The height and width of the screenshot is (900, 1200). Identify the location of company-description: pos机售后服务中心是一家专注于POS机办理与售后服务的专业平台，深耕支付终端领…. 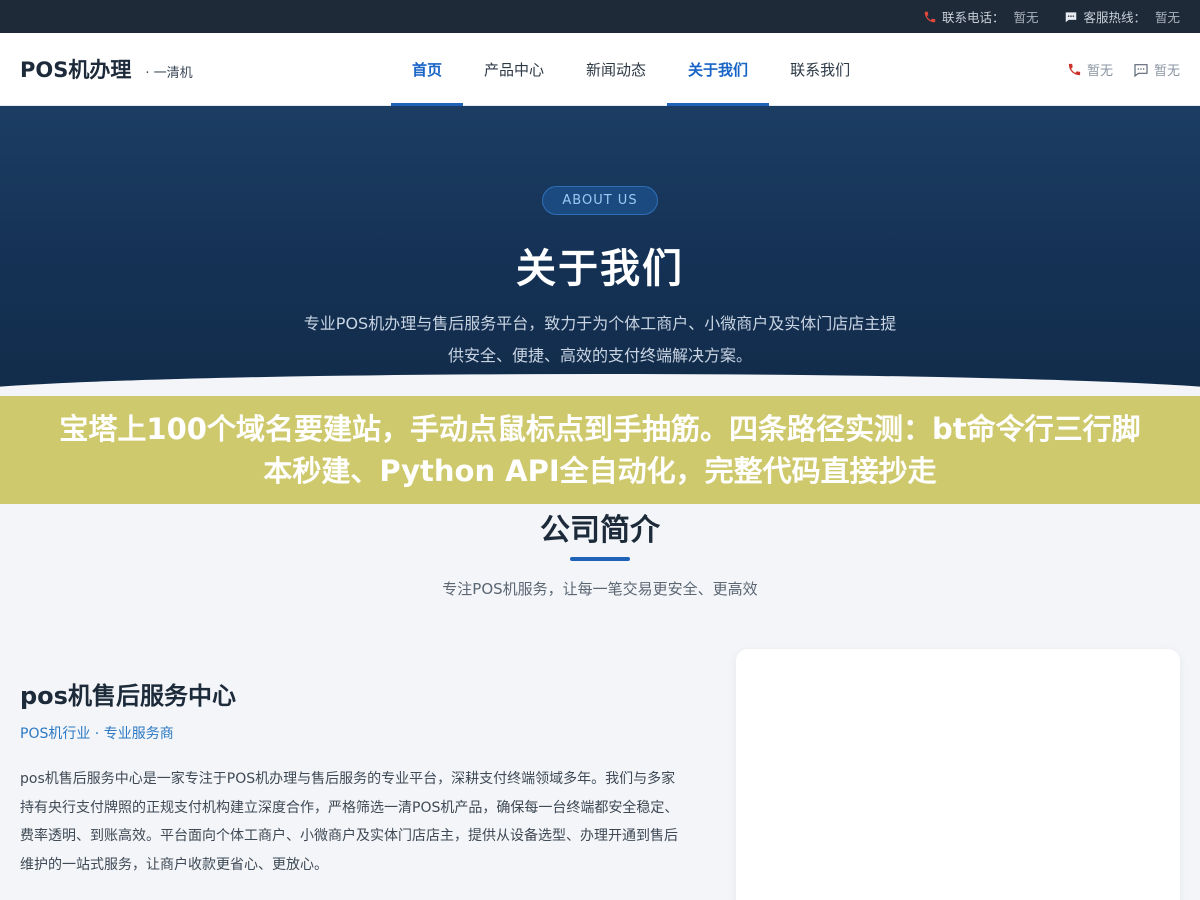
(349, 822).